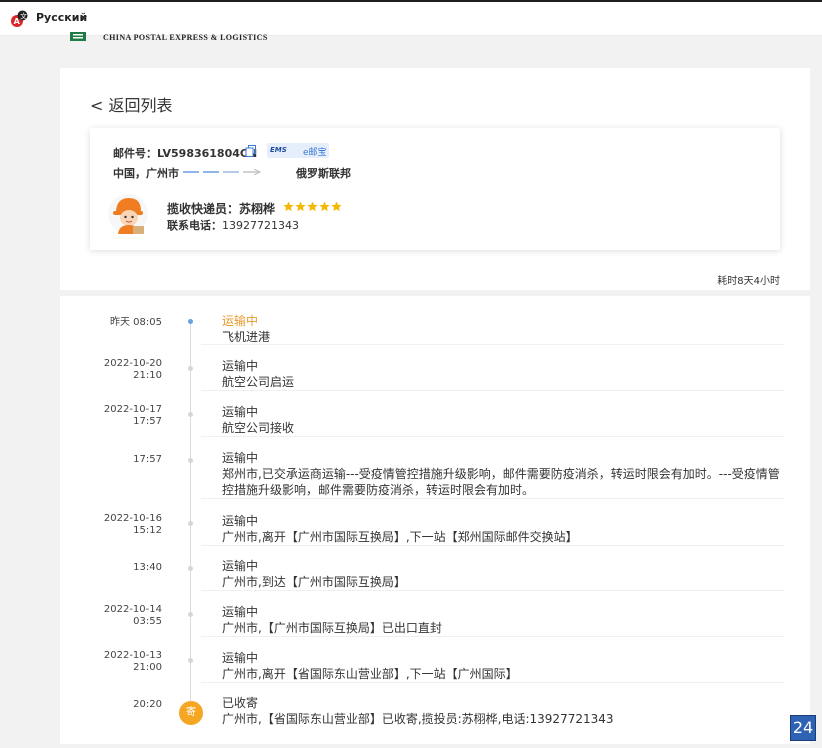 Image resolution: width=822 pixels, height=748 pixels. I want to click on event-date: 昨天 08:05, so click(136, 323).